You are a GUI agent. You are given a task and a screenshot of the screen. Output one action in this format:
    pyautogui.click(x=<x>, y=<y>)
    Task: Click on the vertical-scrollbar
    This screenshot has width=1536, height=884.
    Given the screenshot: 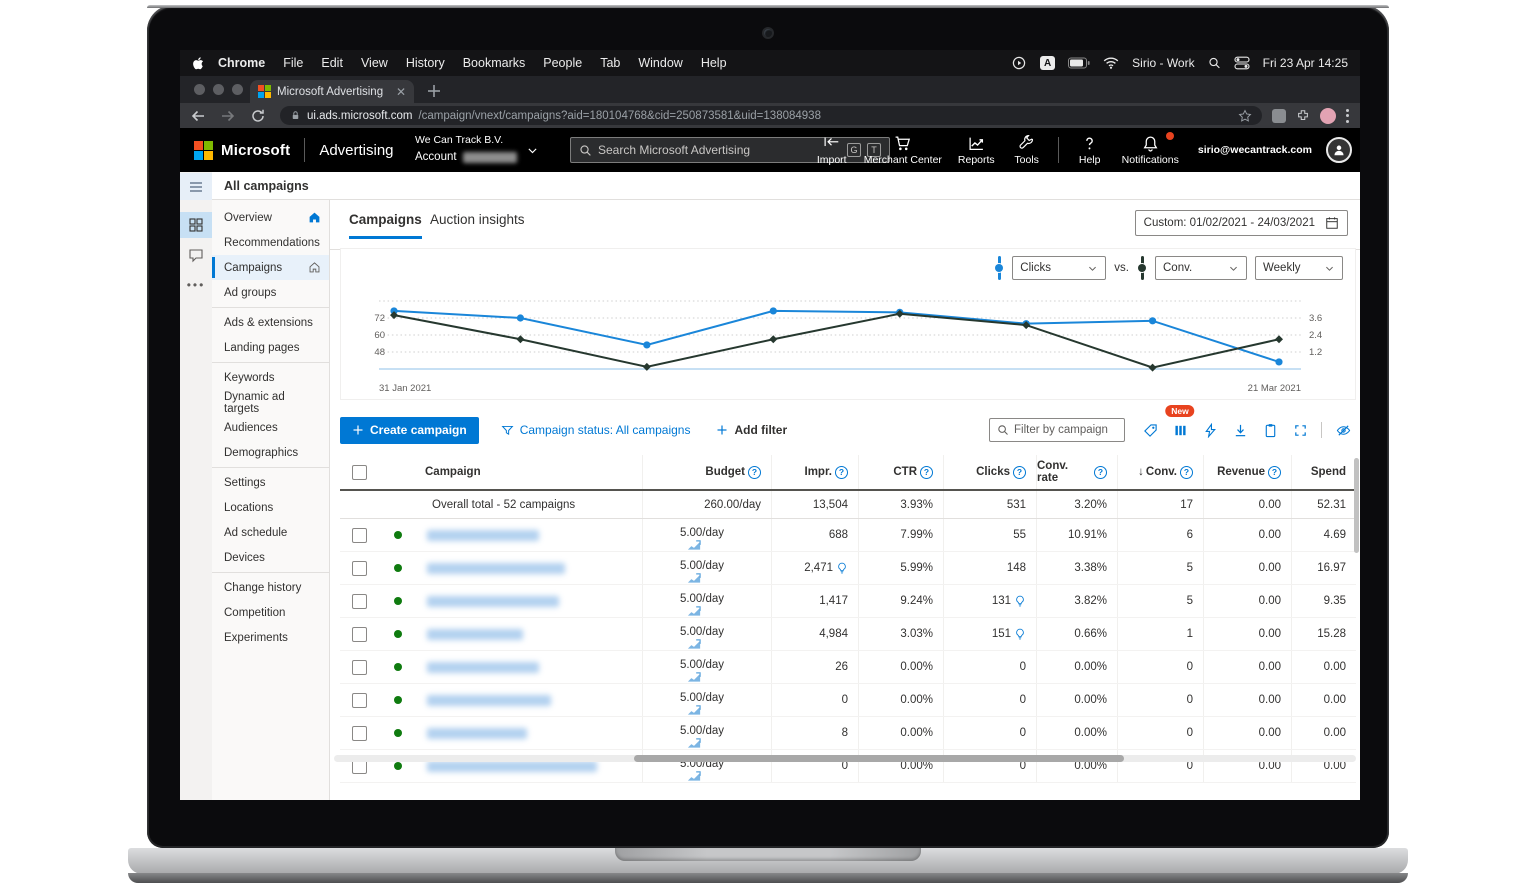 What is the action you would take?
    pyautogui.click(x=1356, y=505)
    